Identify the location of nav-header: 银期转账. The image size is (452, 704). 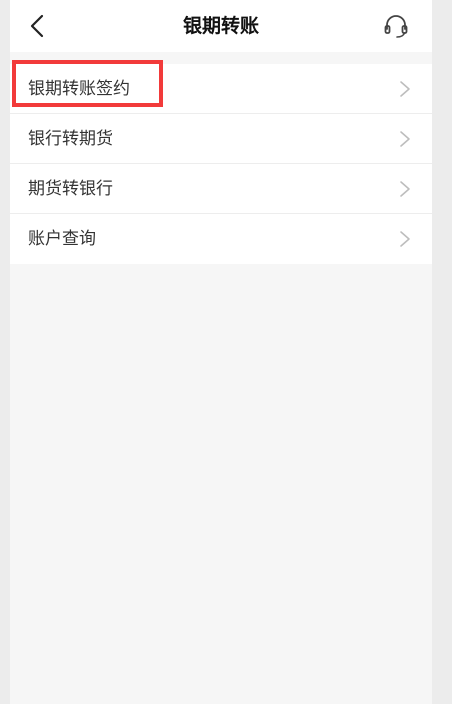
(221, 26).